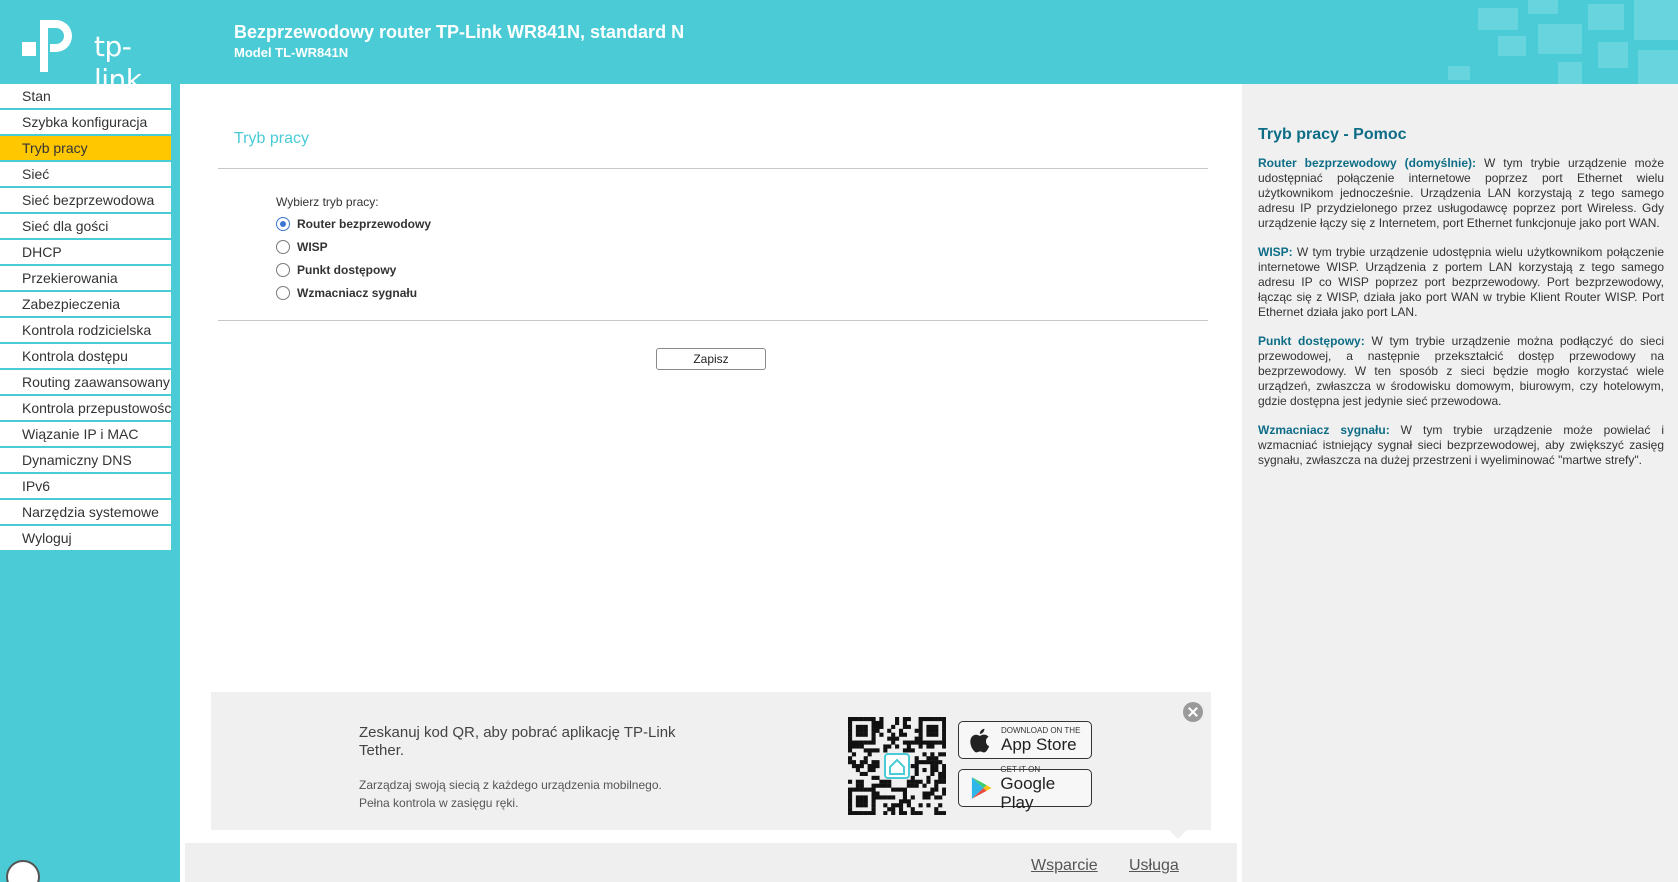 The height and width of the screenshot is (882, 1678). What do you see at coordinates (981, 788) in the screenshot?
I see `google-play-icon` at bounding box center [981, 788].